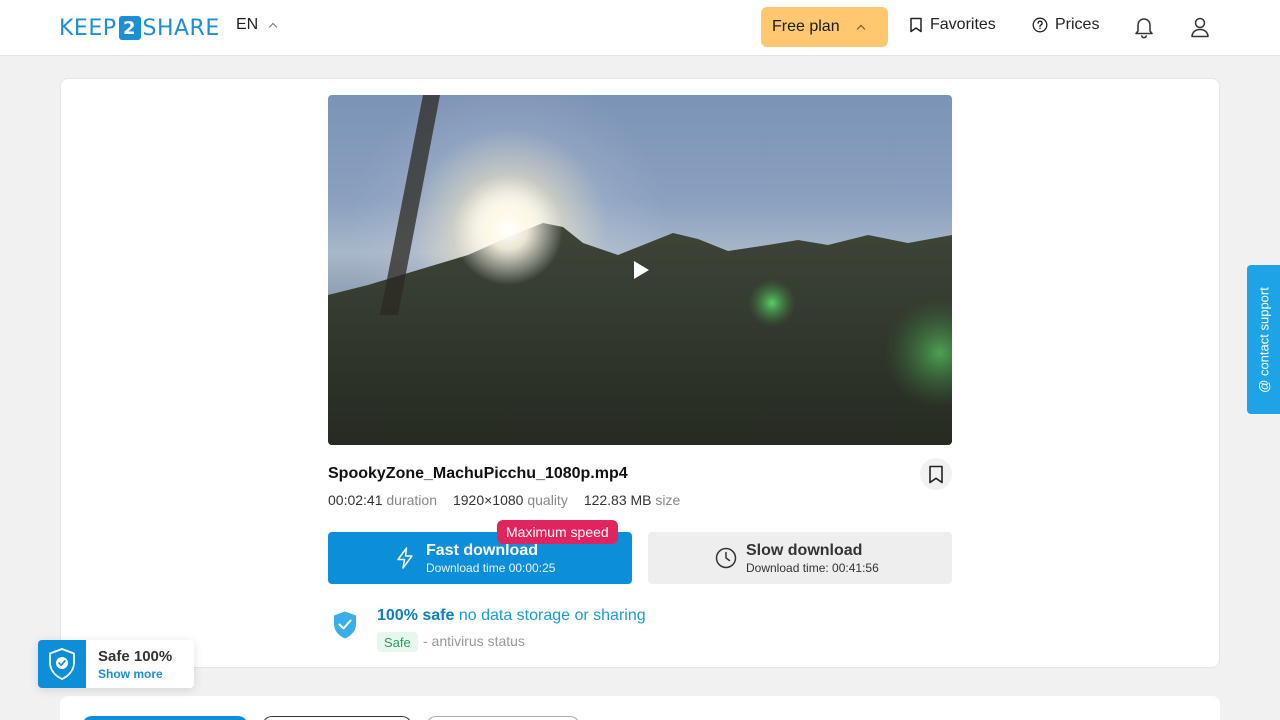 This screenshot has height=720, width=1280. I want to click on safe-widget: Safe 100% Show more, so click(116, 664).